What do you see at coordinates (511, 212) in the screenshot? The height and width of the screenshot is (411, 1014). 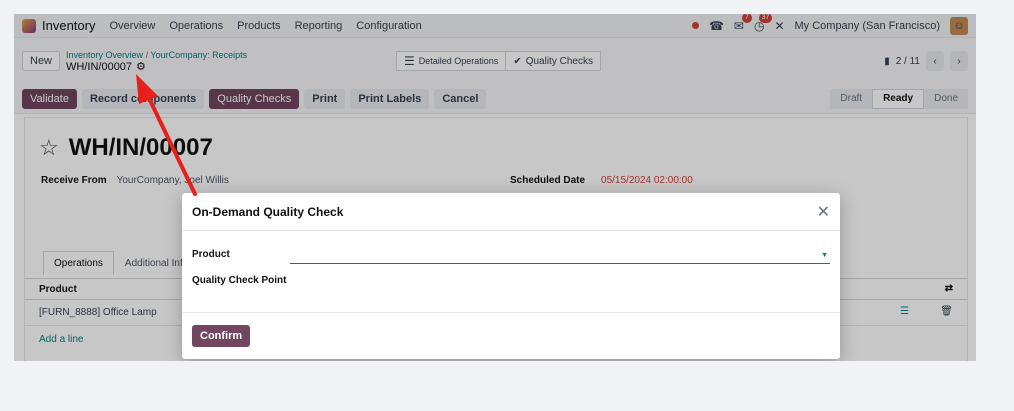 I see `dialog-header: On-Demand Quality Check ✕` at bounding box center [511, 212].